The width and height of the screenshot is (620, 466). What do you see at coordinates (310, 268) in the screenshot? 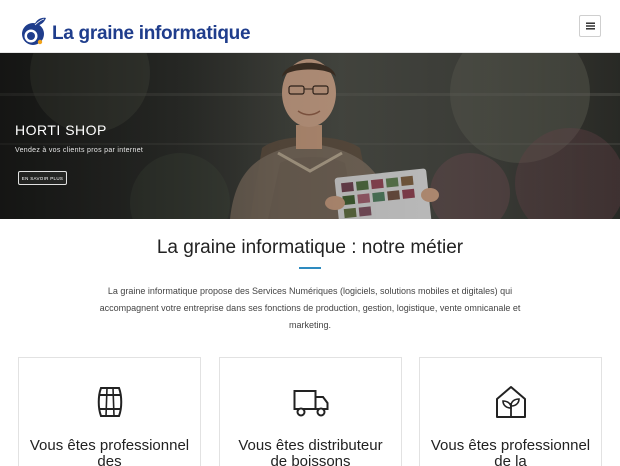
I see `title-divider` at bounding box center [310, 268].